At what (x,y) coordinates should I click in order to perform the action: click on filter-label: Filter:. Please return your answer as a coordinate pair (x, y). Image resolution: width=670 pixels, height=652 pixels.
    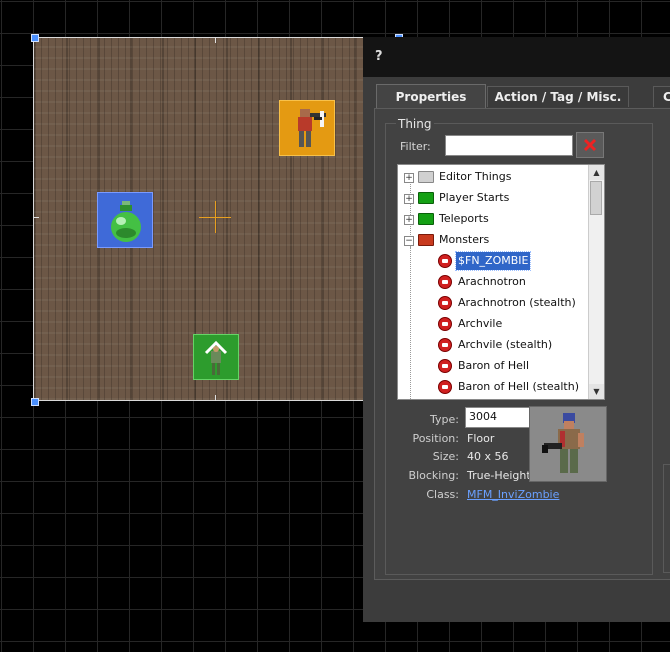
    Looking at the image, I should click on (415, 146).